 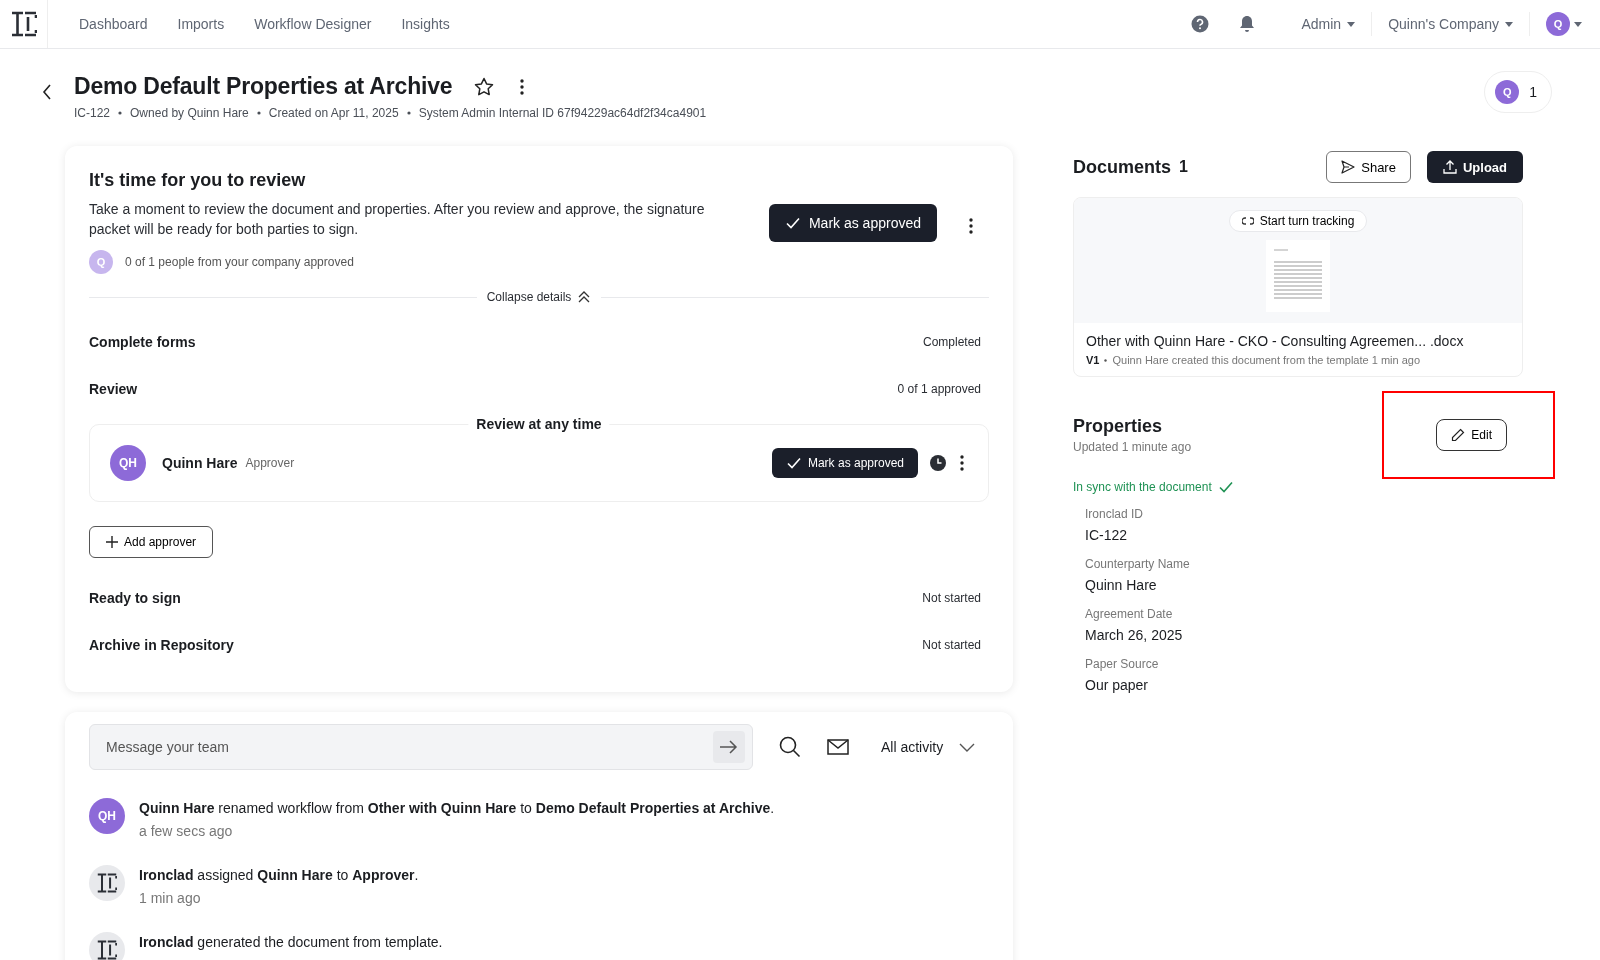 What do you see at coordinates (584, 297) in the screenshot?
I see `chevron-up-icon` at bounding box center [584, 297].